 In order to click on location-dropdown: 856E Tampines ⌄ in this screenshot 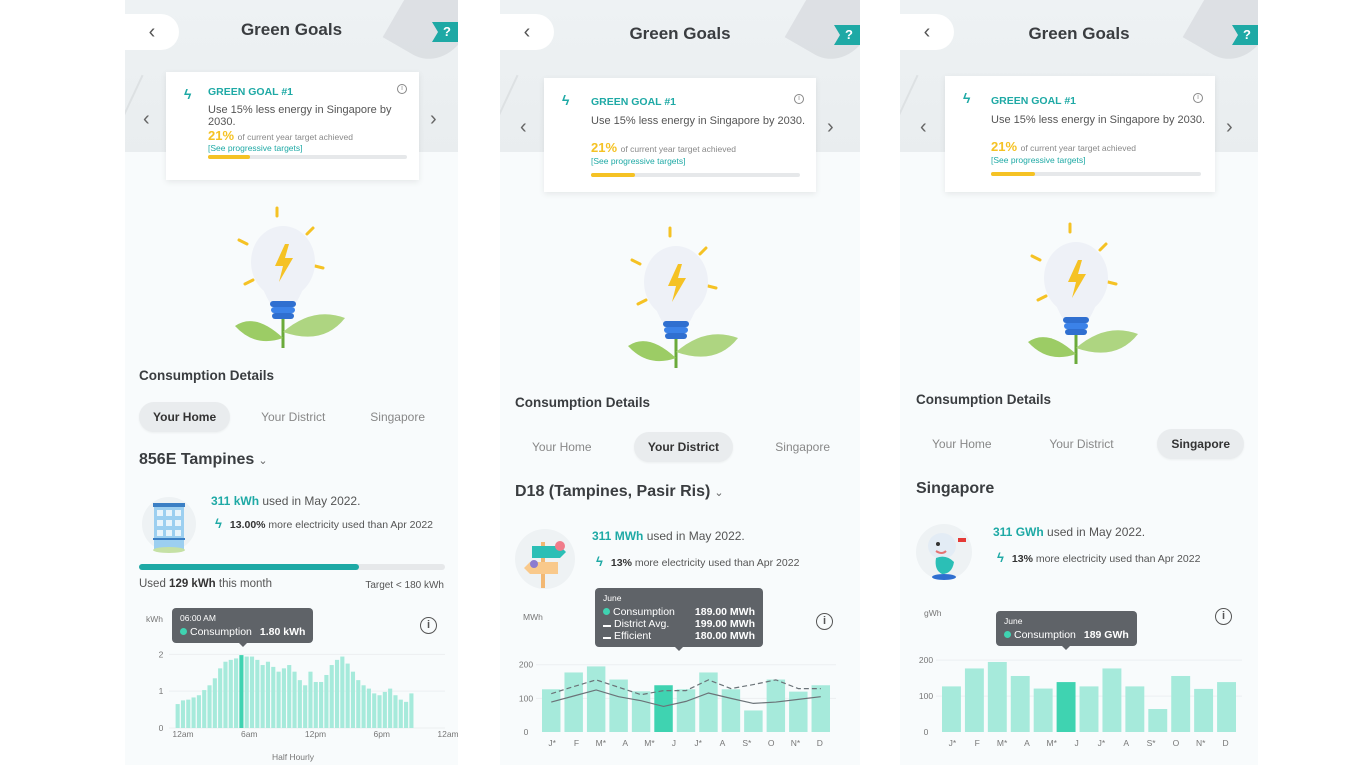, I will do `click(203, 460)`.